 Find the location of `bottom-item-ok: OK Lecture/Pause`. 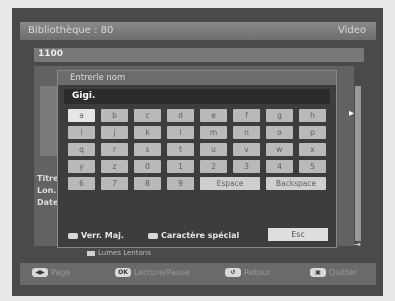

bottom-item-ok: OK Lecture/Pause is located at coordinates (152, 272).